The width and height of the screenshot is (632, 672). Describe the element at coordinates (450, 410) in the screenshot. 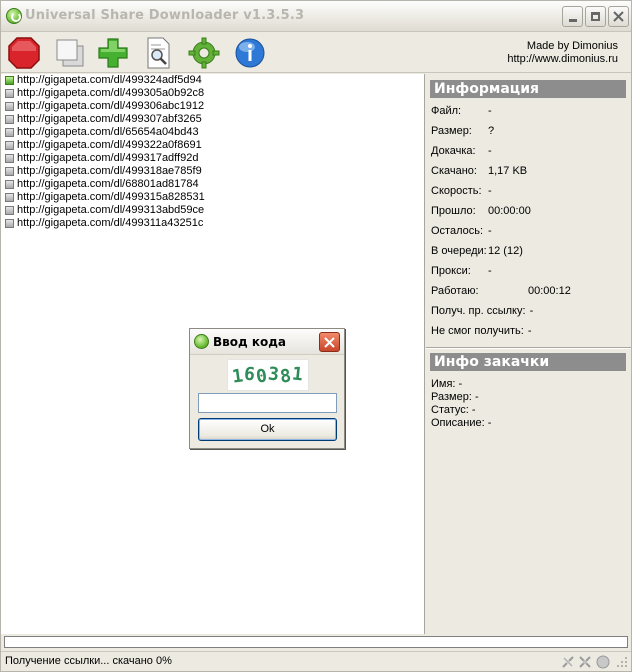

I see `download-info-label: Статус:` at that location.